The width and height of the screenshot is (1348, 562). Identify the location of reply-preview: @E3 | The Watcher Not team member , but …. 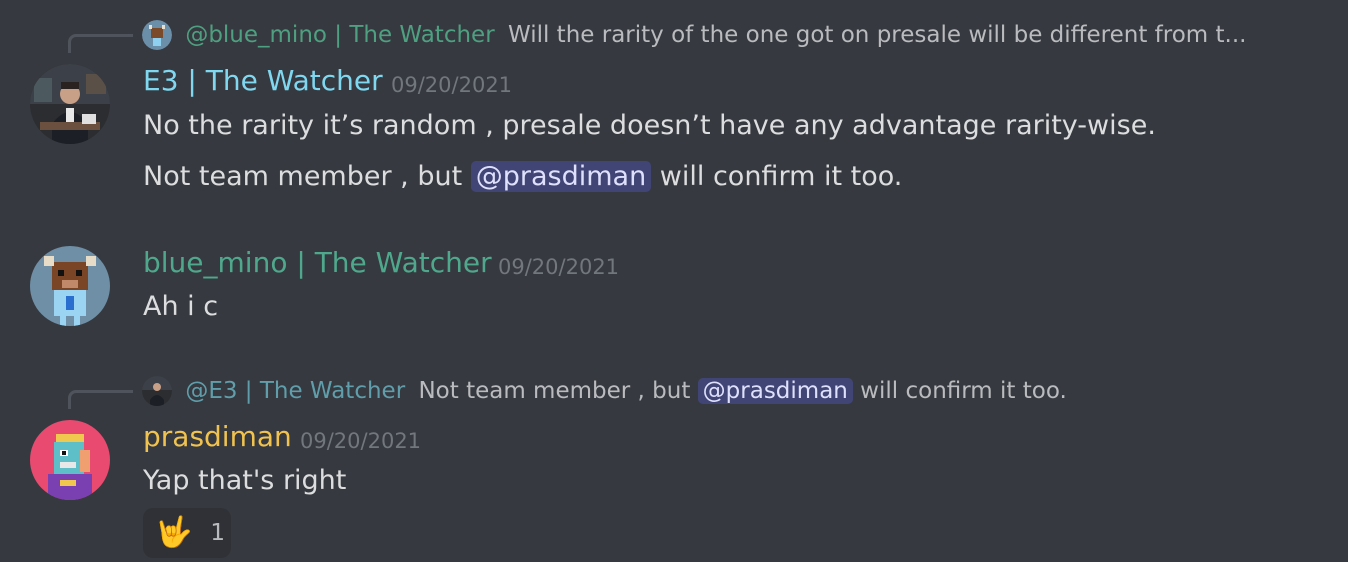
(604, 391).